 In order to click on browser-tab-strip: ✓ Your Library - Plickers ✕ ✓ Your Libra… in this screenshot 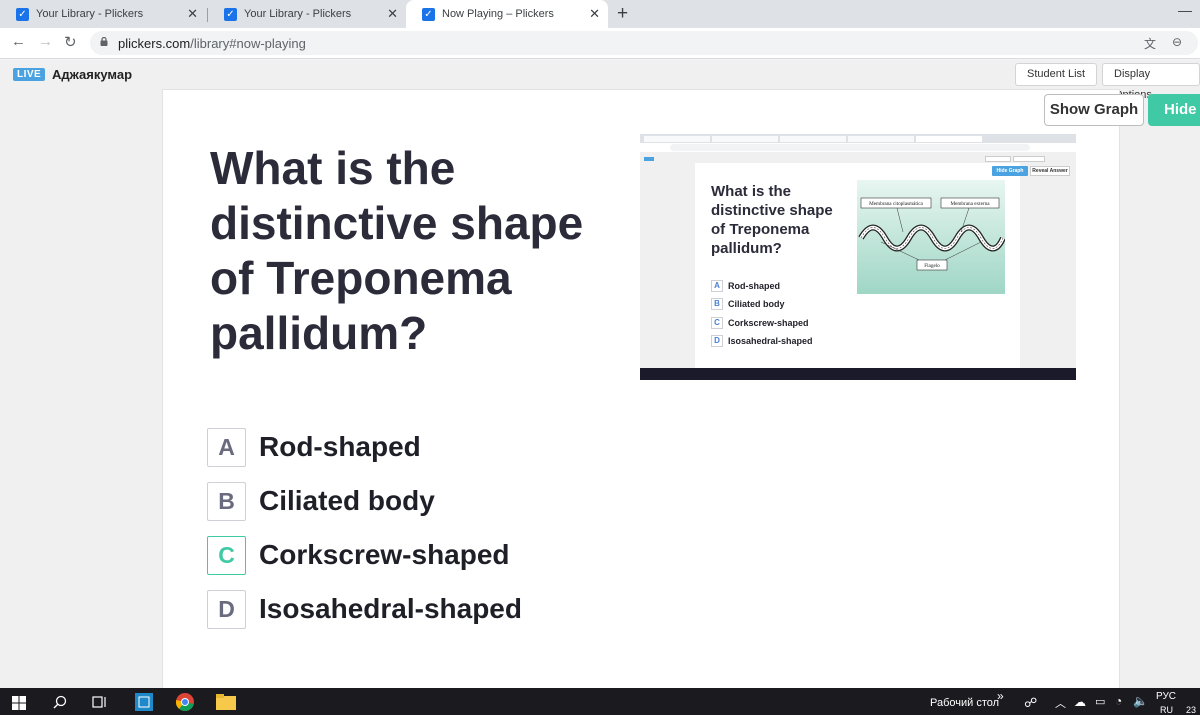, I will do `click(600, 14)`.